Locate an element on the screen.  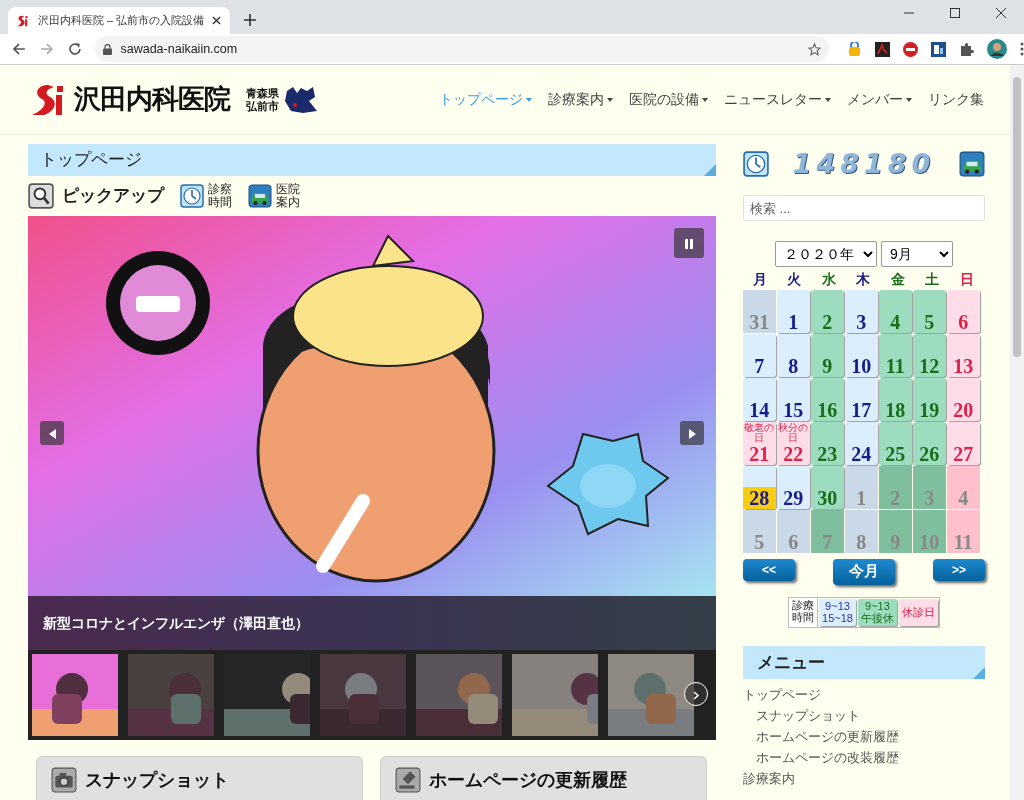
calendar-day: 7 is located at coordinates (759, 355).